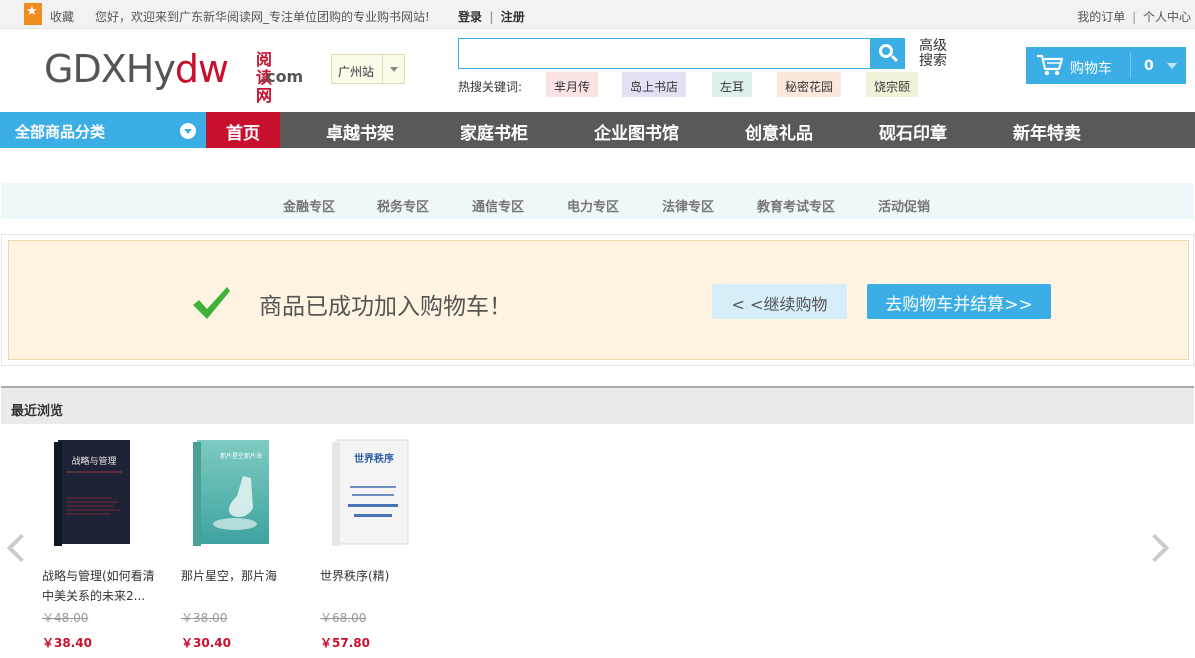 The image size is (1195, 658). What do you see at coordinates (1047, 131) in the screenshot?
I see `nav-item: 新年特卖` at bounding box center [1047, 131].